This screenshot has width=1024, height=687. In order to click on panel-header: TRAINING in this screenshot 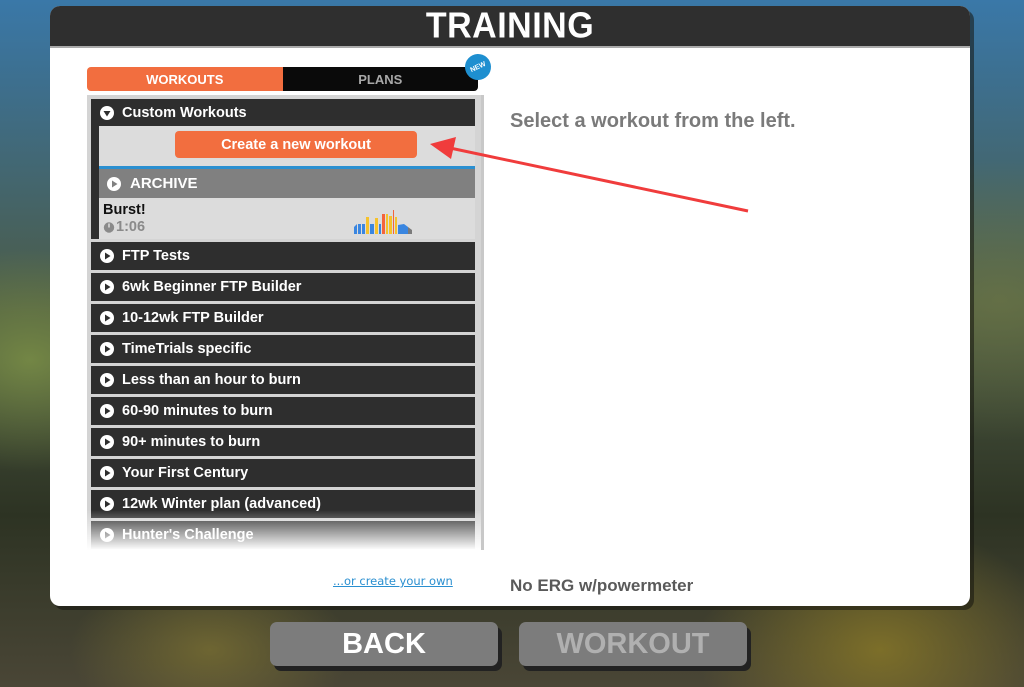, I will do `click(510, 27)`.